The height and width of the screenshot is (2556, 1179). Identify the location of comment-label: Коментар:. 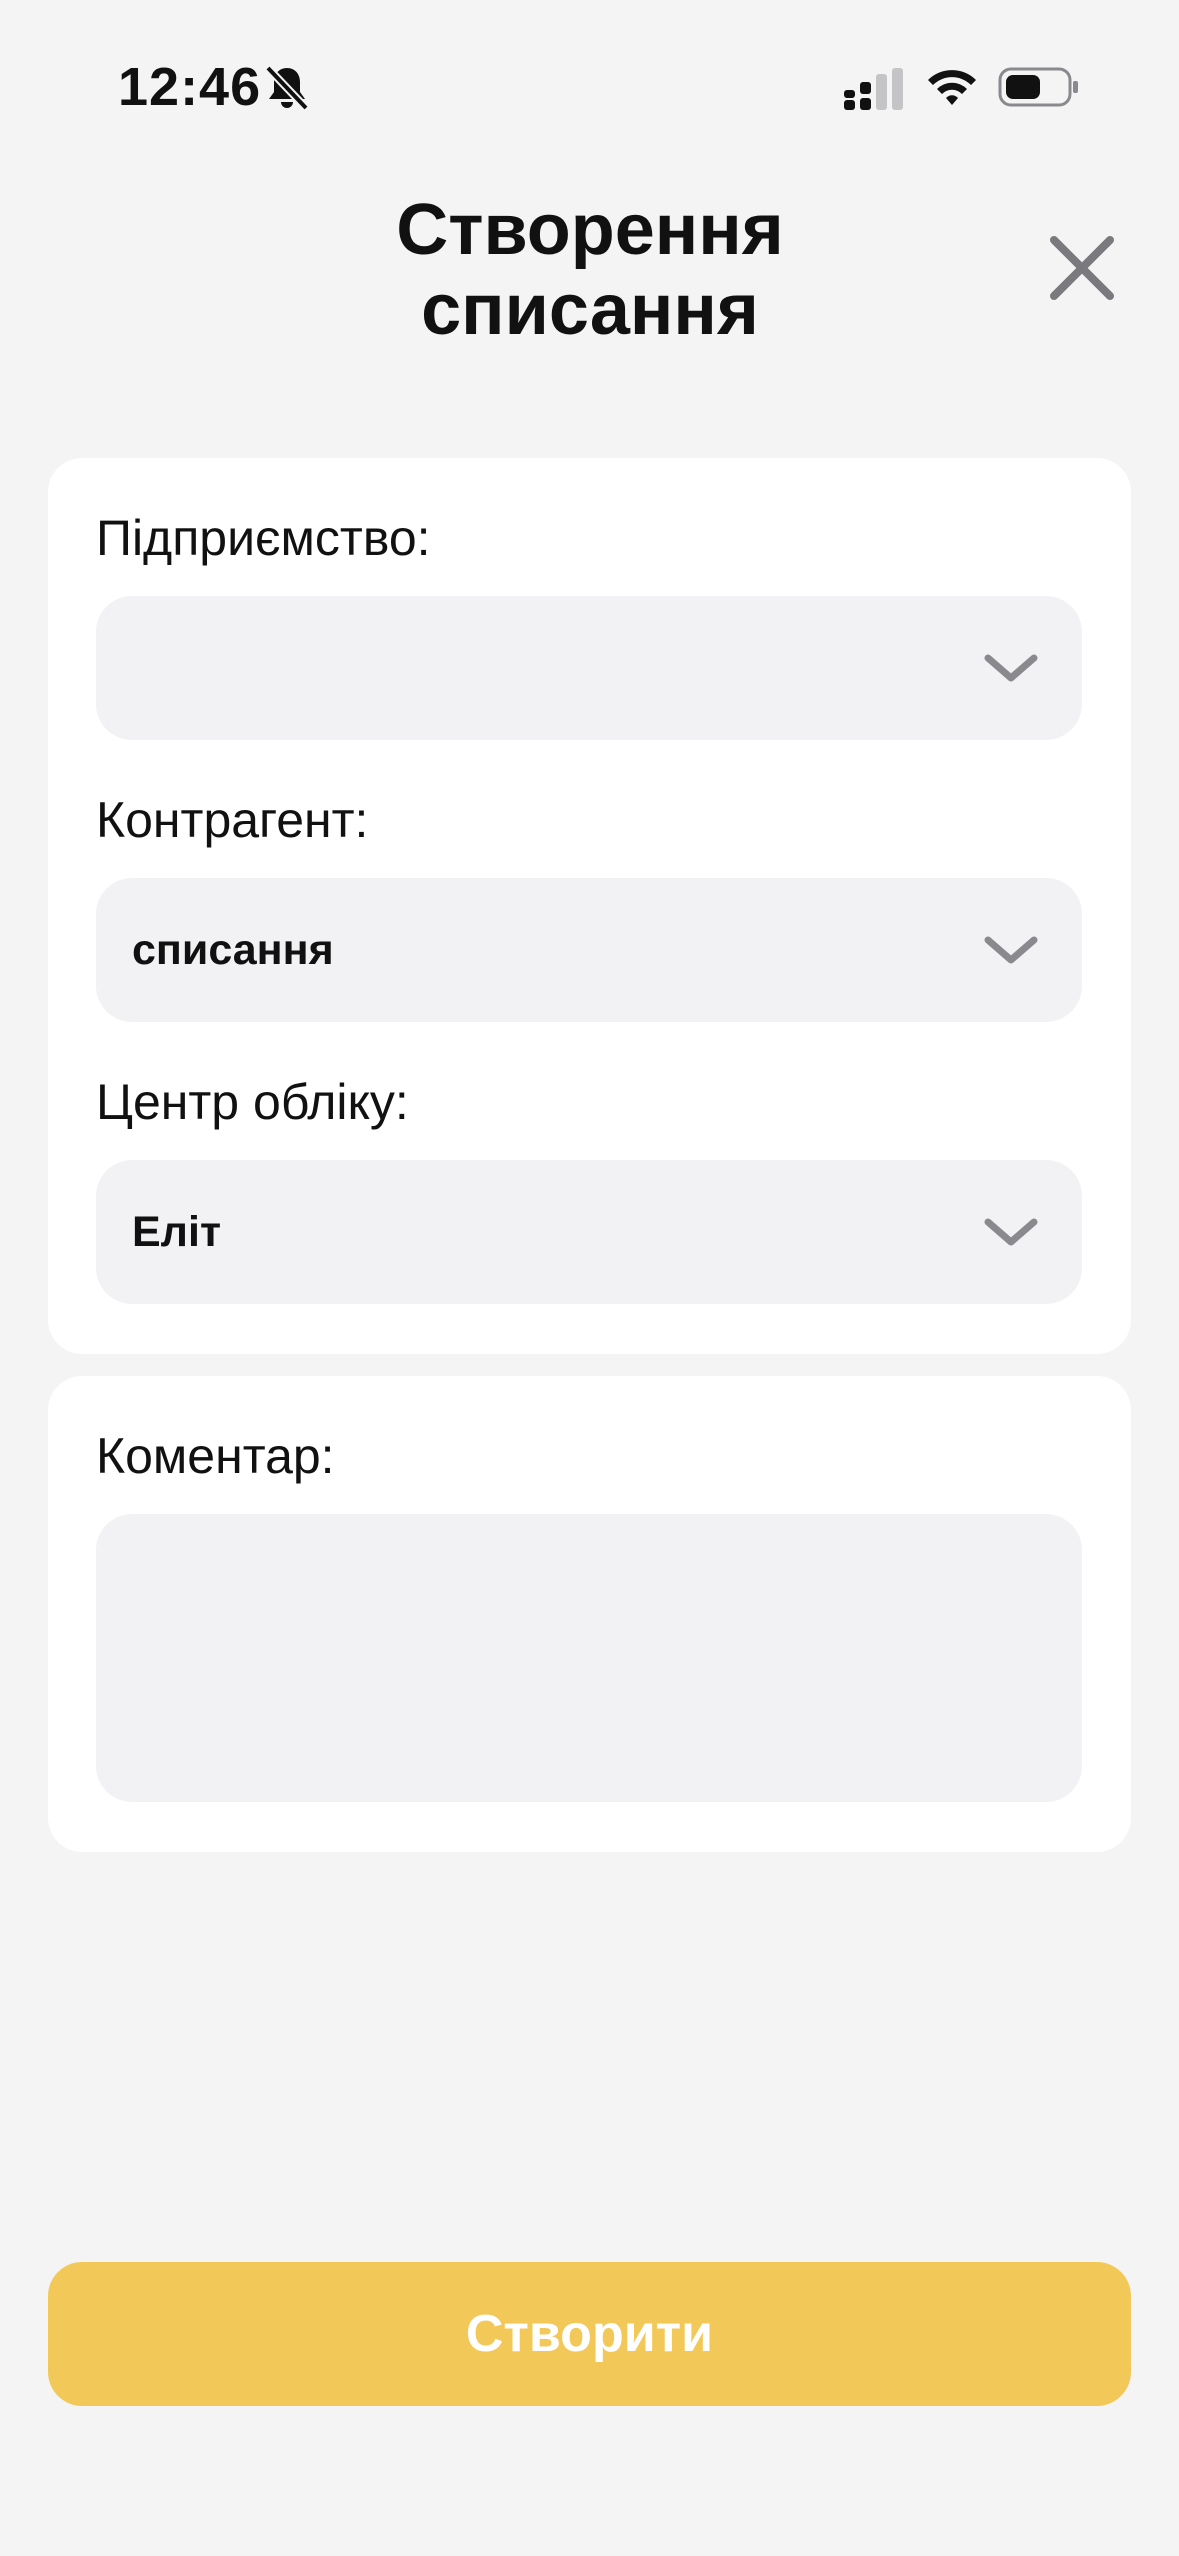
(215, 1456).